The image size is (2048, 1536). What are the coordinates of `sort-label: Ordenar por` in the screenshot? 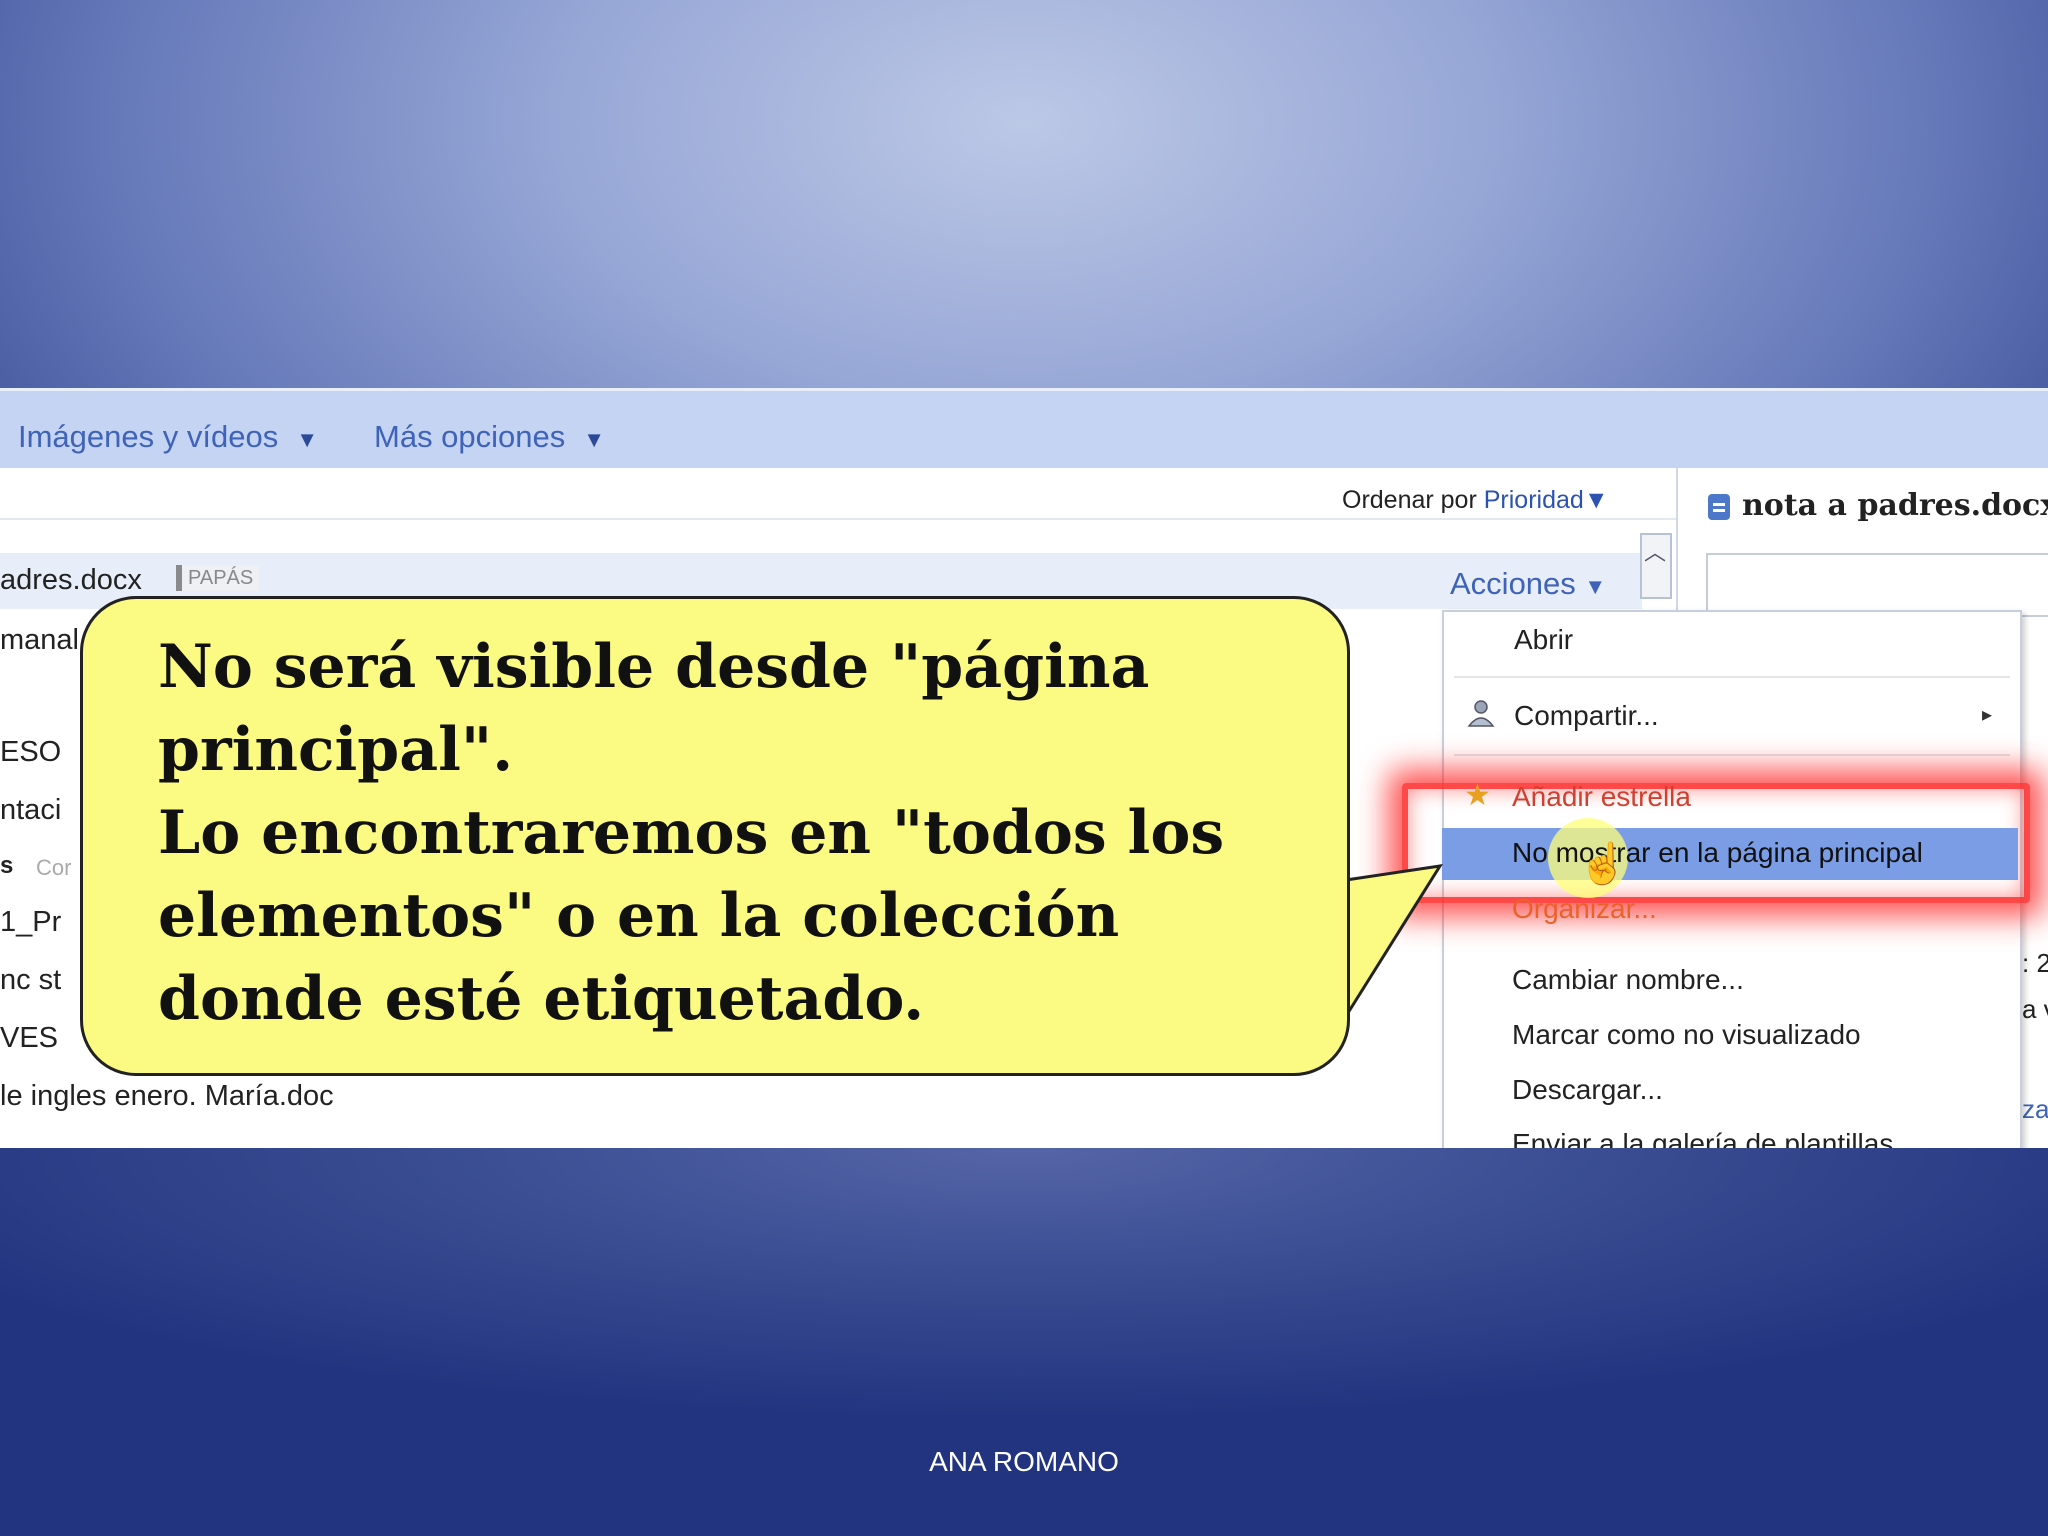 It's located at (1409, 500).